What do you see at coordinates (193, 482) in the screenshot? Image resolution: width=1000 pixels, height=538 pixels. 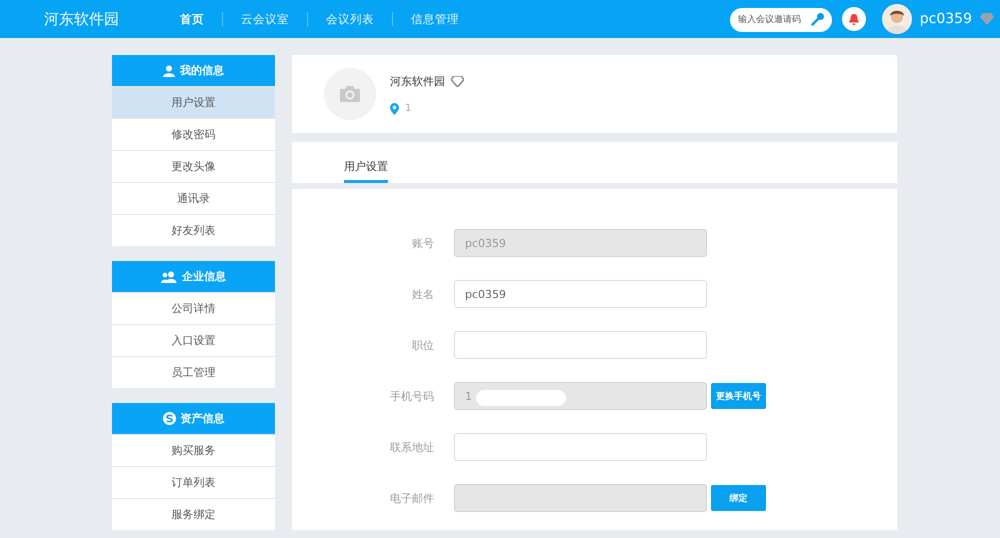 I see `sidebar-item: 订单列表` at bounding box center [193, 482].